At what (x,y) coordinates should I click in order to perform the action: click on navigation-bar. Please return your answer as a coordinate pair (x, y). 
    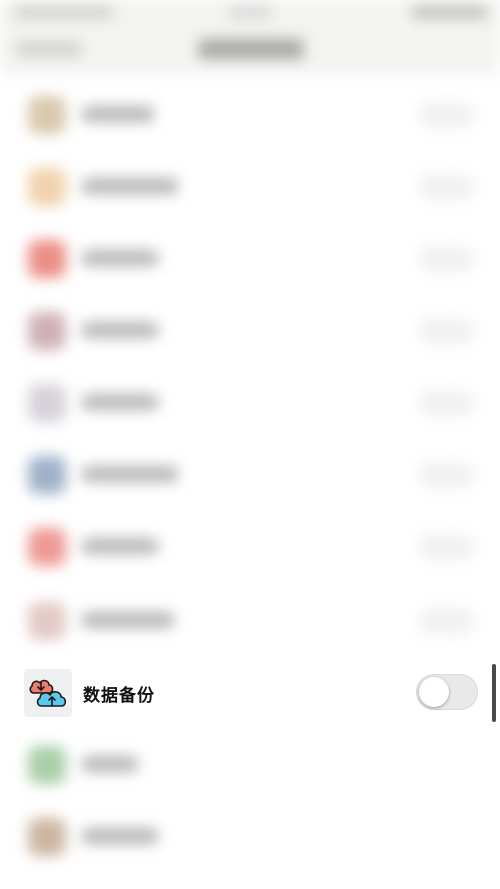
    Looking at the image, I should click on (250, 50).